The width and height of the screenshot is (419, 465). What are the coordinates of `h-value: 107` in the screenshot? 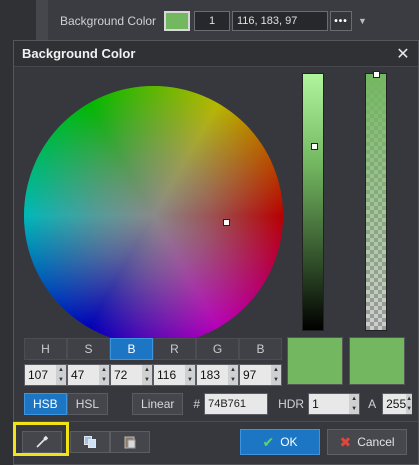 It's located at (40, 375).